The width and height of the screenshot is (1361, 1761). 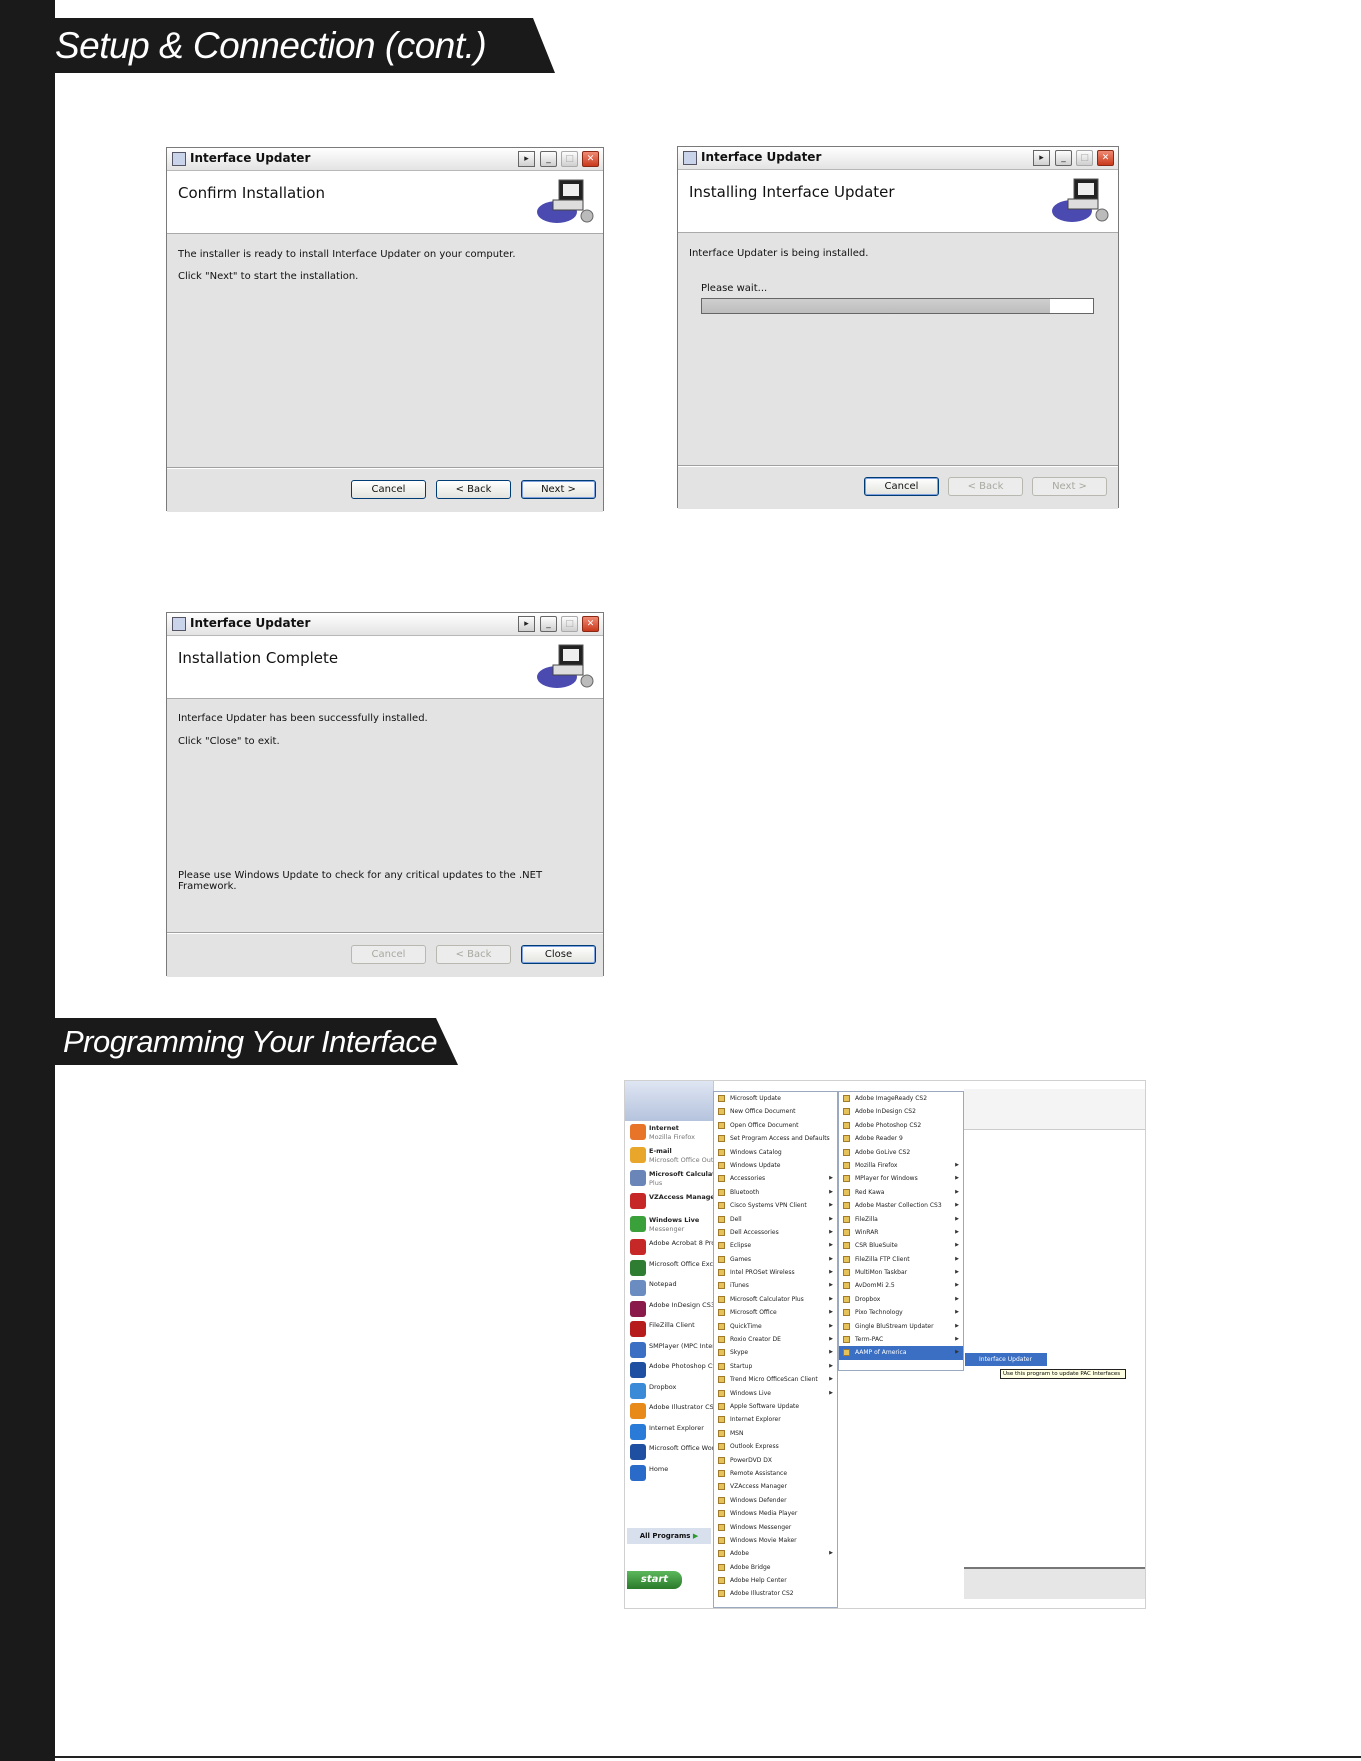 What do you see at coordinates (901, 1098) in the screenshot?
I see `programs-menu-item: Adobe ImageReady CS2` at bounding box center [901, 1098].